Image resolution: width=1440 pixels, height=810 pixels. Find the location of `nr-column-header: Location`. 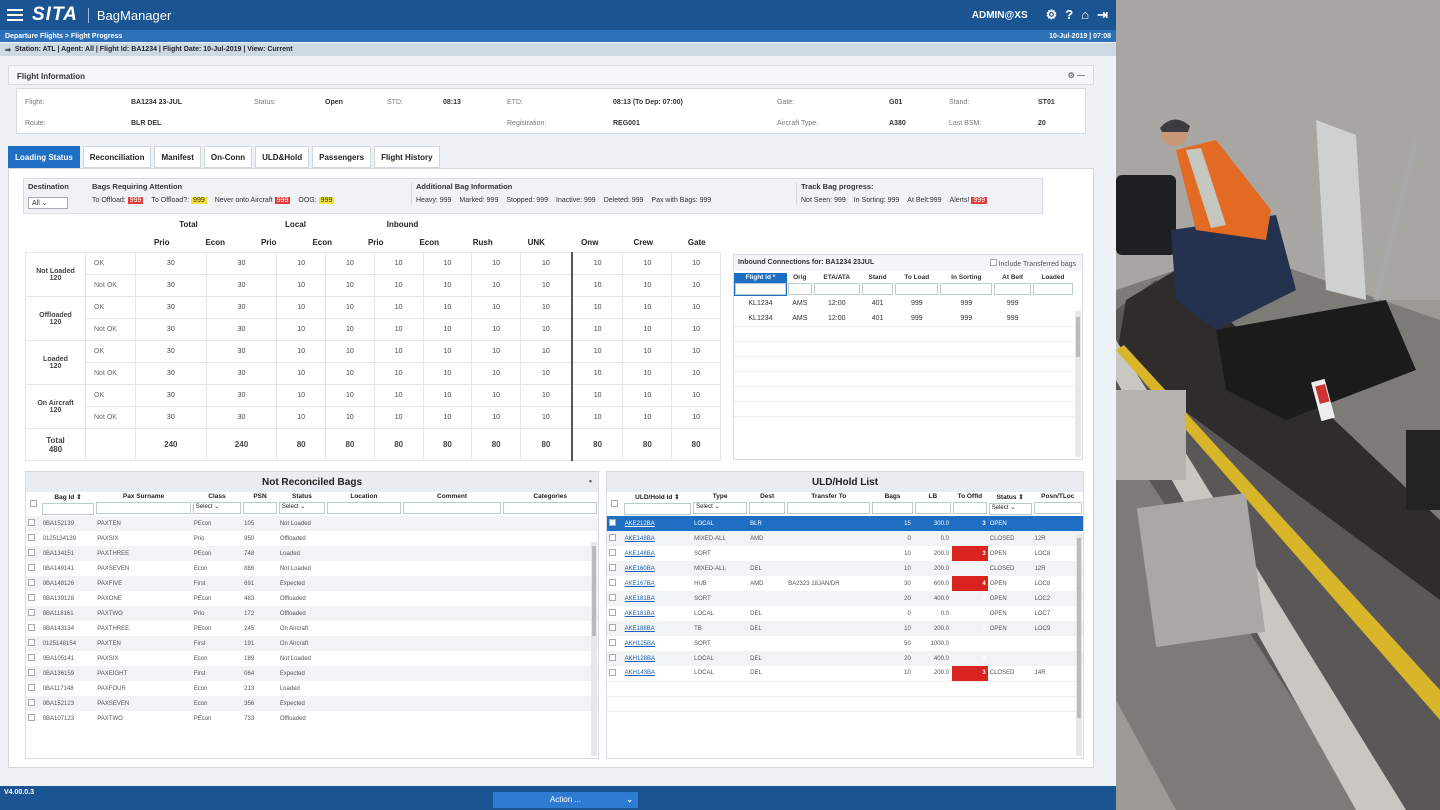

nr-column-header: Location is located at coordinates (364, 504).